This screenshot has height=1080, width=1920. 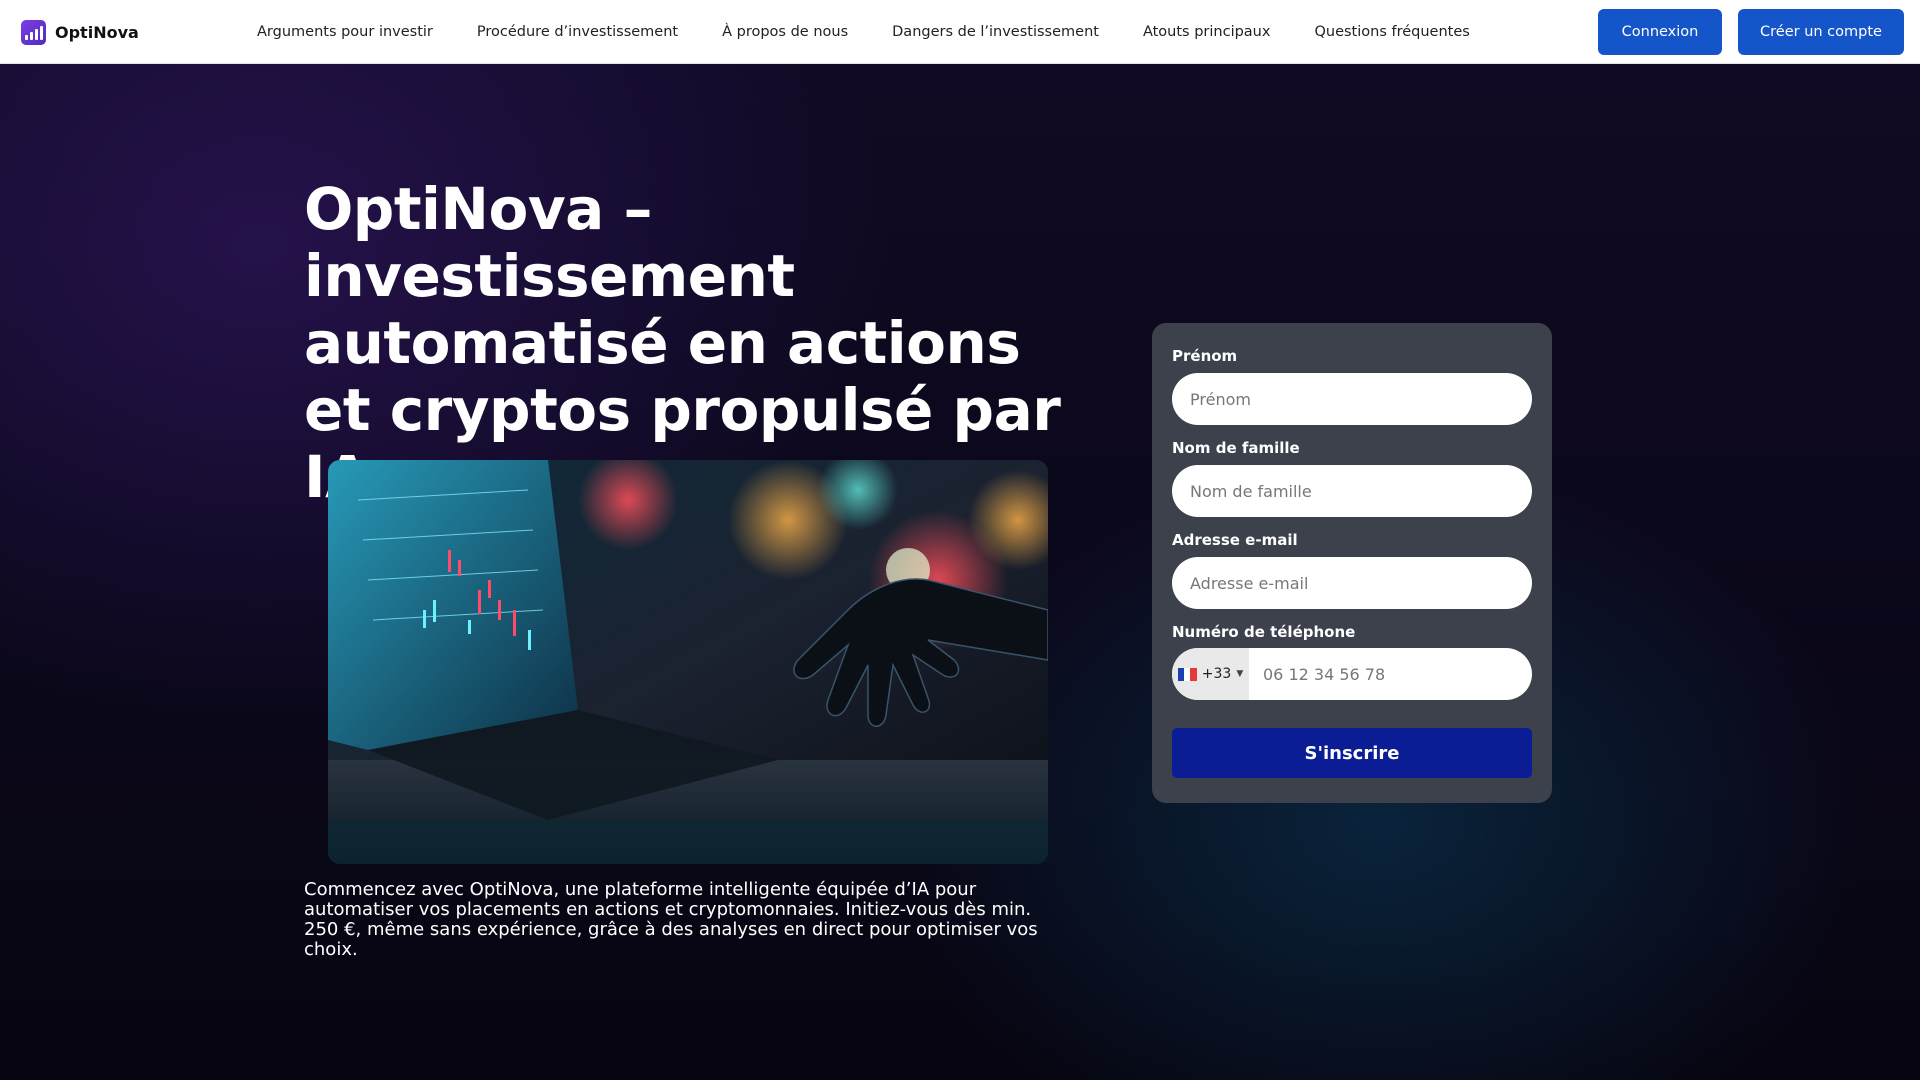 I want to click on last-name-field, so click(x=1352, y=491).